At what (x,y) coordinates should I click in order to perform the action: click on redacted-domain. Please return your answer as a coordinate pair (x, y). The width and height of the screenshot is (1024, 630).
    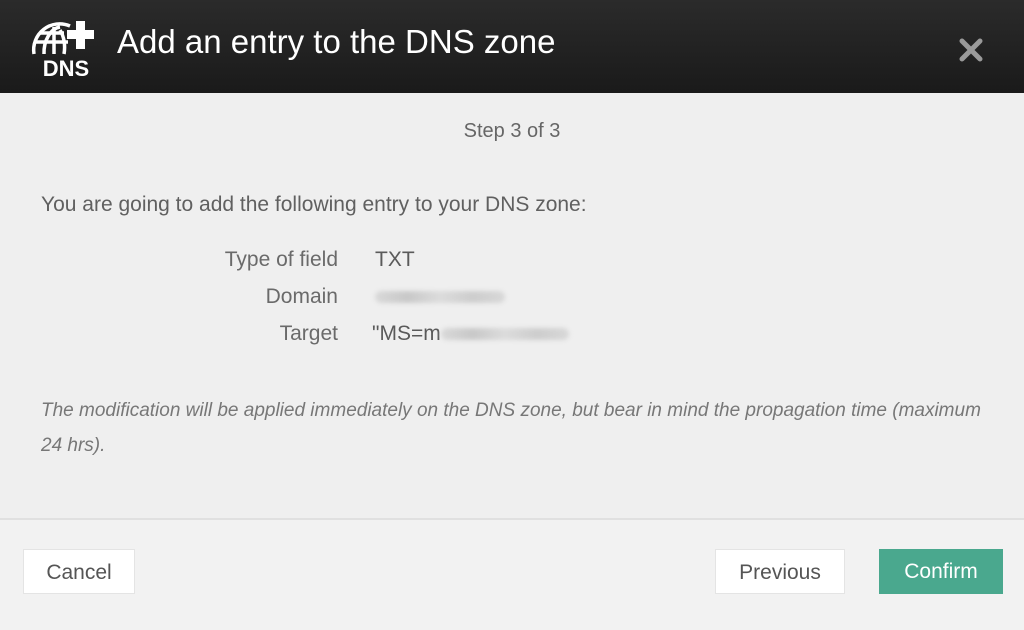
    Looking at the image, I should click on (440, 297).